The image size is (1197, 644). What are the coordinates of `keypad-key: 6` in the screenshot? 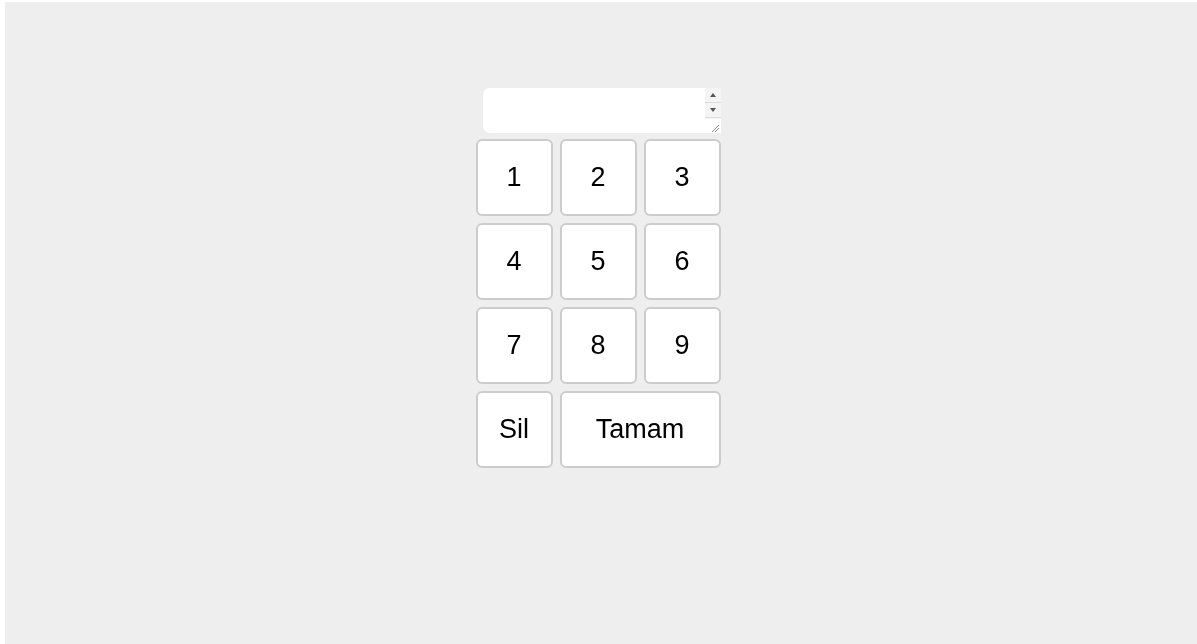 It's located at (682, 261).